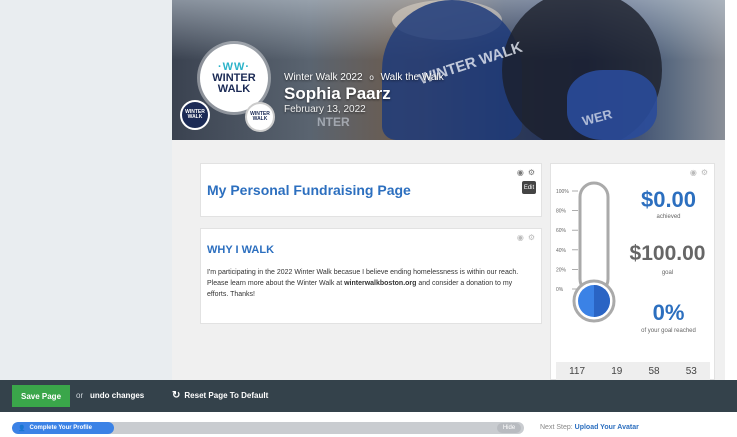  I want to click on countdown-hours: 19, so click(617, 371).